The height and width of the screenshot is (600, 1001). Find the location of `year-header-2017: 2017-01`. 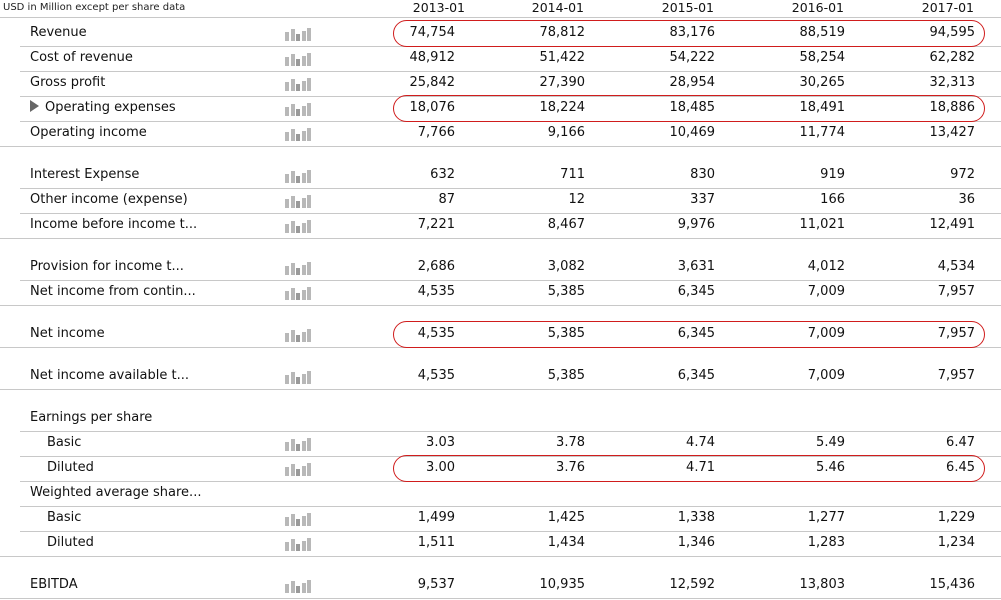

year-header-2017: 2017-01 is located at coordinates (947, 7).